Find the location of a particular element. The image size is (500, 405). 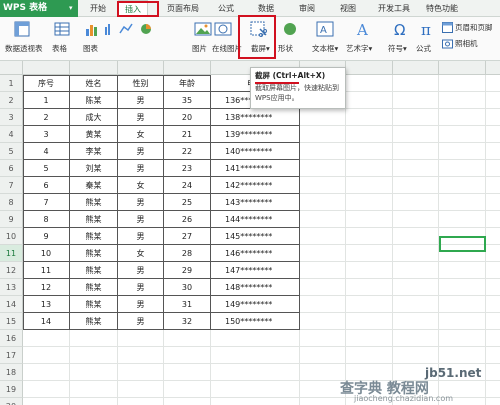

table-cell: 13 is located at coordinates (46, 304).